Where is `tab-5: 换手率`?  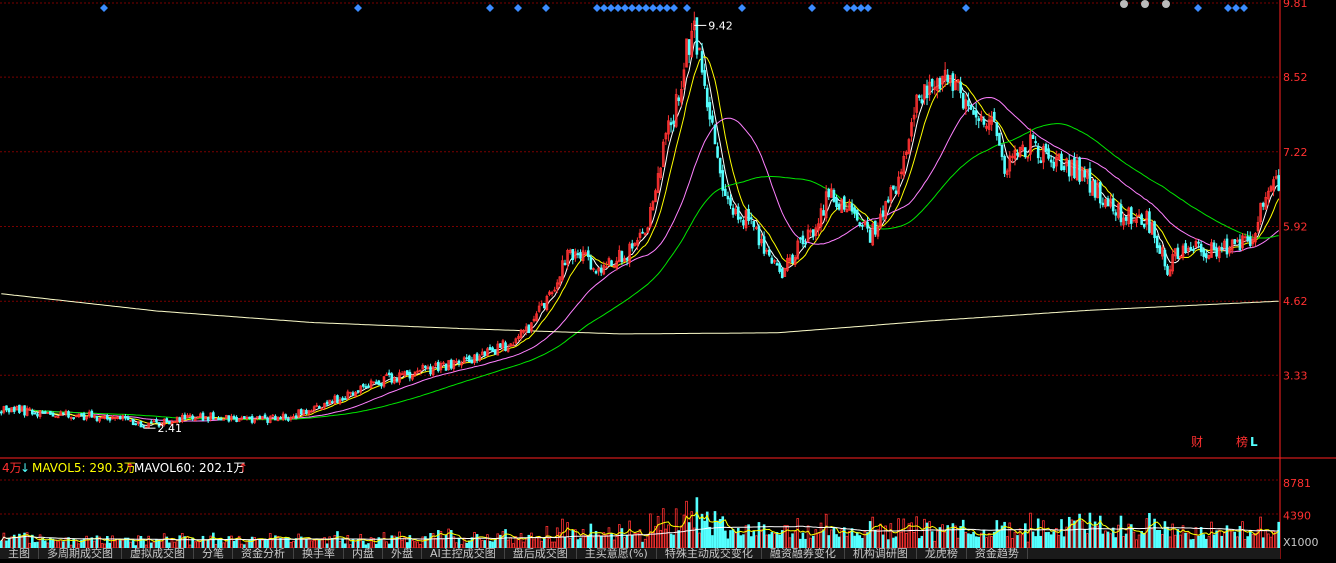 tab-5: 换手率 is located at coordinates (319, 553).